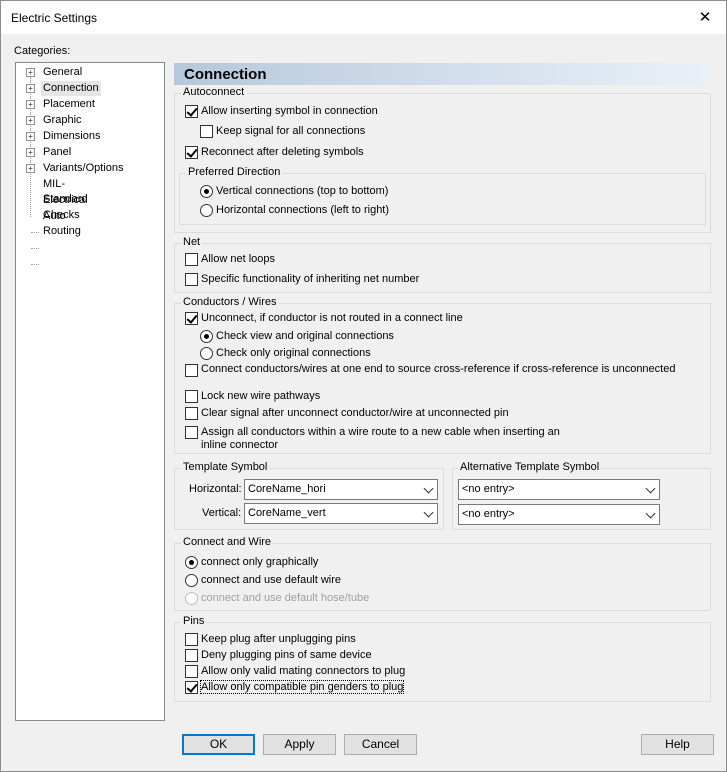 The image size is (727, 772). What do you see at coordinates (282, 152) in the screenshot?
I see `reconnect-label: Reconnect after deleting symbols` at bounding box center [282, 152].